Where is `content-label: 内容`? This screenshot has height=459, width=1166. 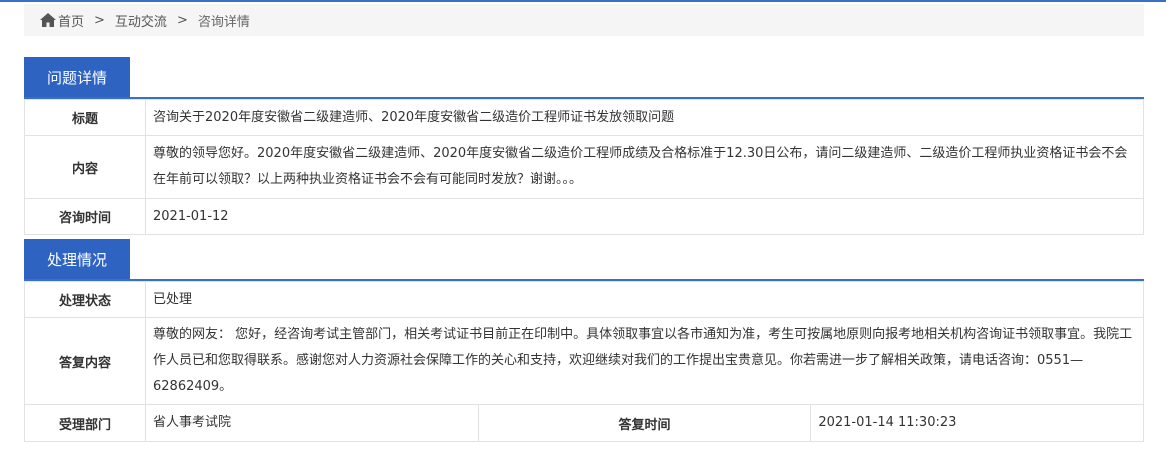 content-label: 内容 is located at coordinates (85, 167).